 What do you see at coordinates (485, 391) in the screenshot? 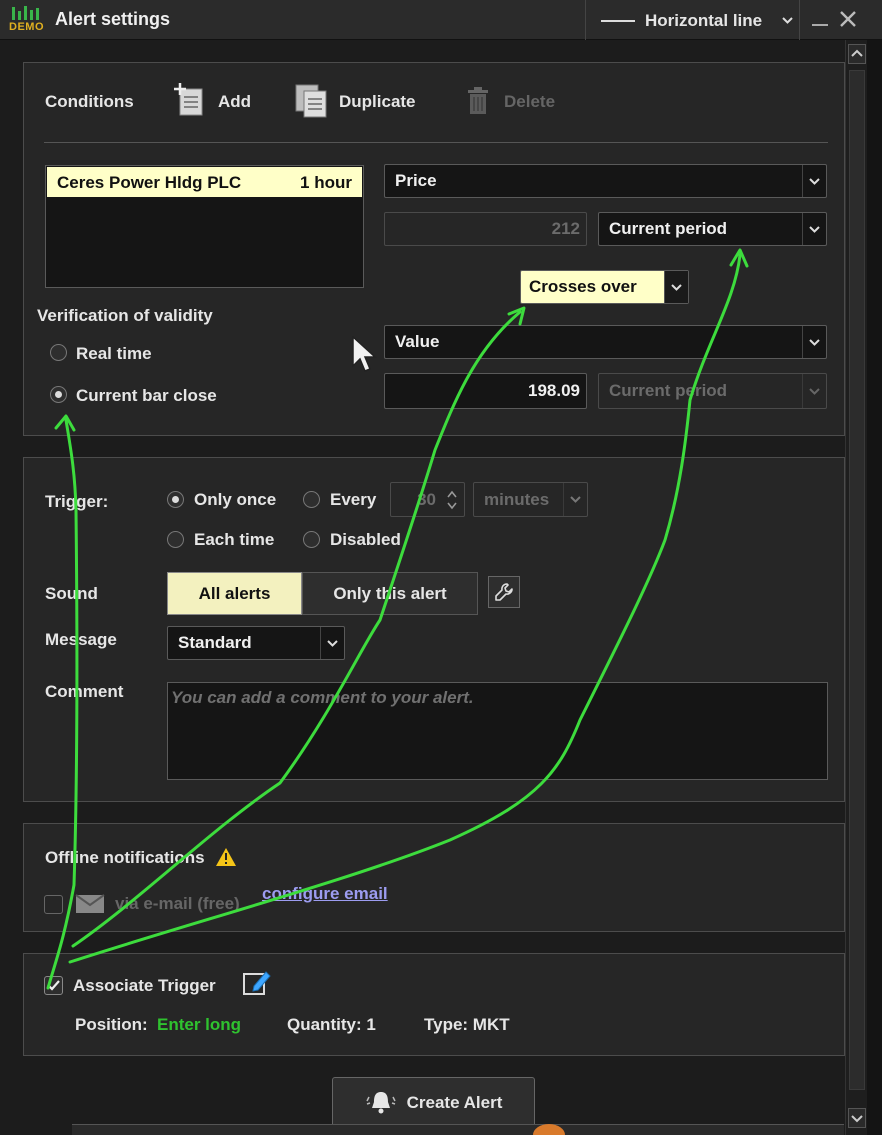
I see `right-value-input: 198.09` at bounding box center [485, 391].